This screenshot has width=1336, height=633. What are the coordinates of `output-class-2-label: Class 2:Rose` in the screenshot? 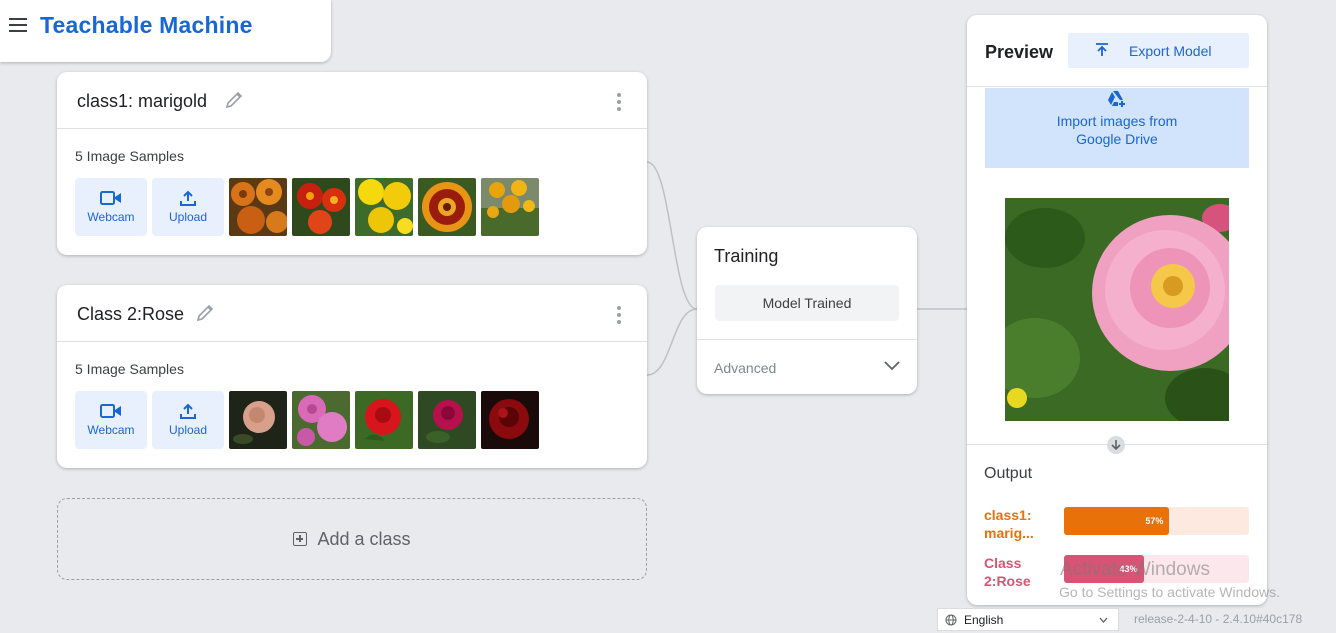 It's located at (1019, 572).